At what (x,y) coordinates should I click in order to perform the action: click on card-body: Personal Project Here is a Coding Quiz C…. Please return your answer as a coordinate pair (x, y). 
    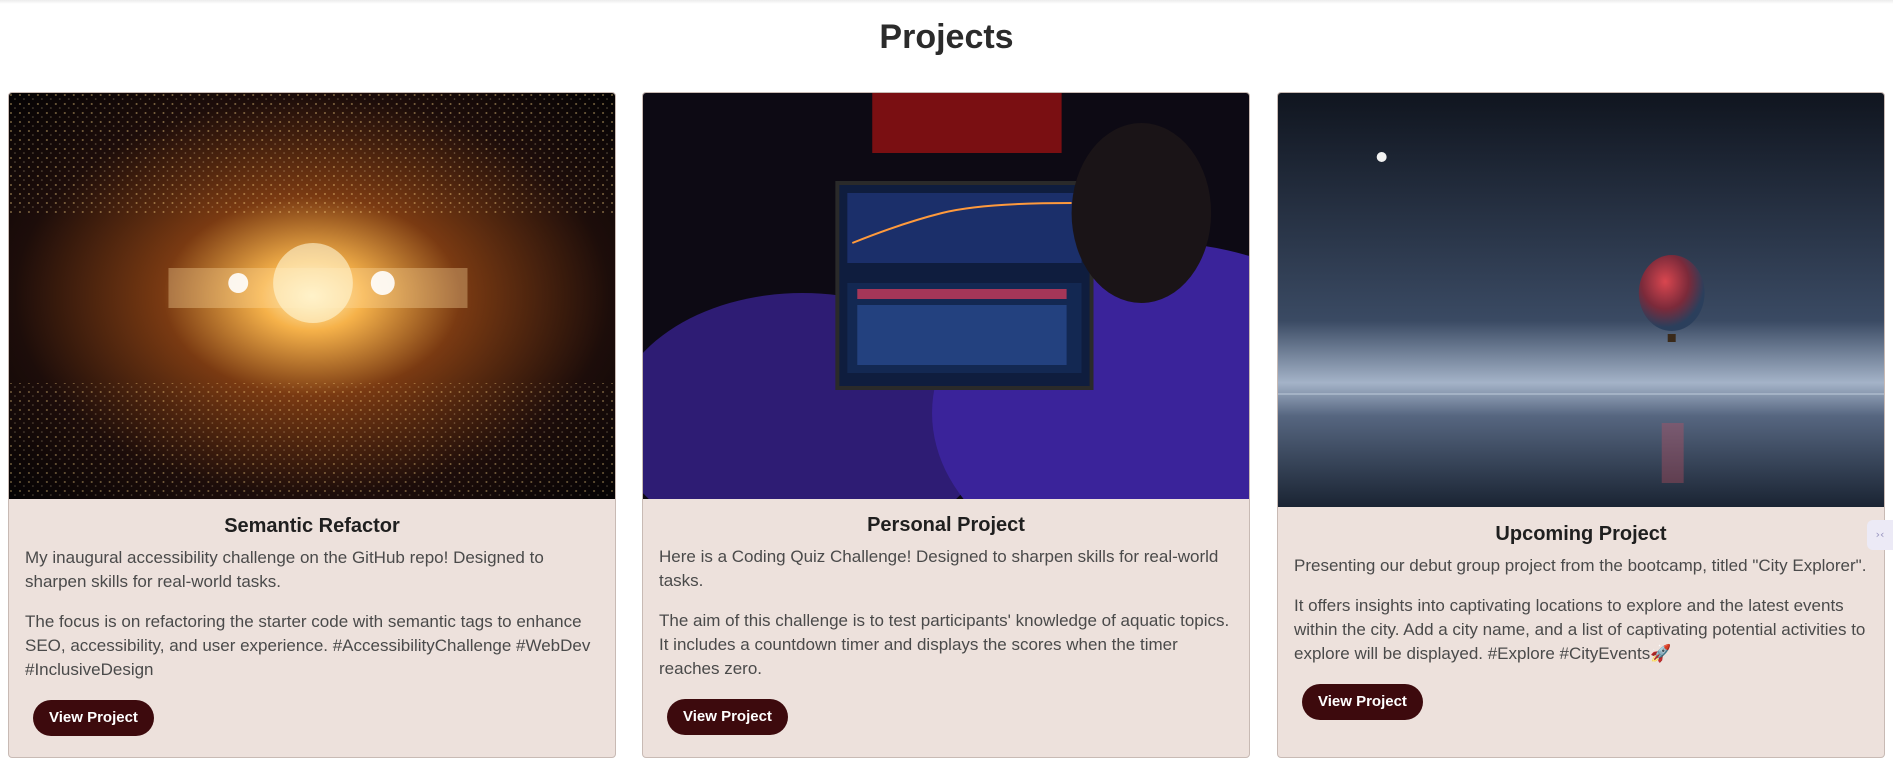
    Looking at the image, I should click on (946, 624).